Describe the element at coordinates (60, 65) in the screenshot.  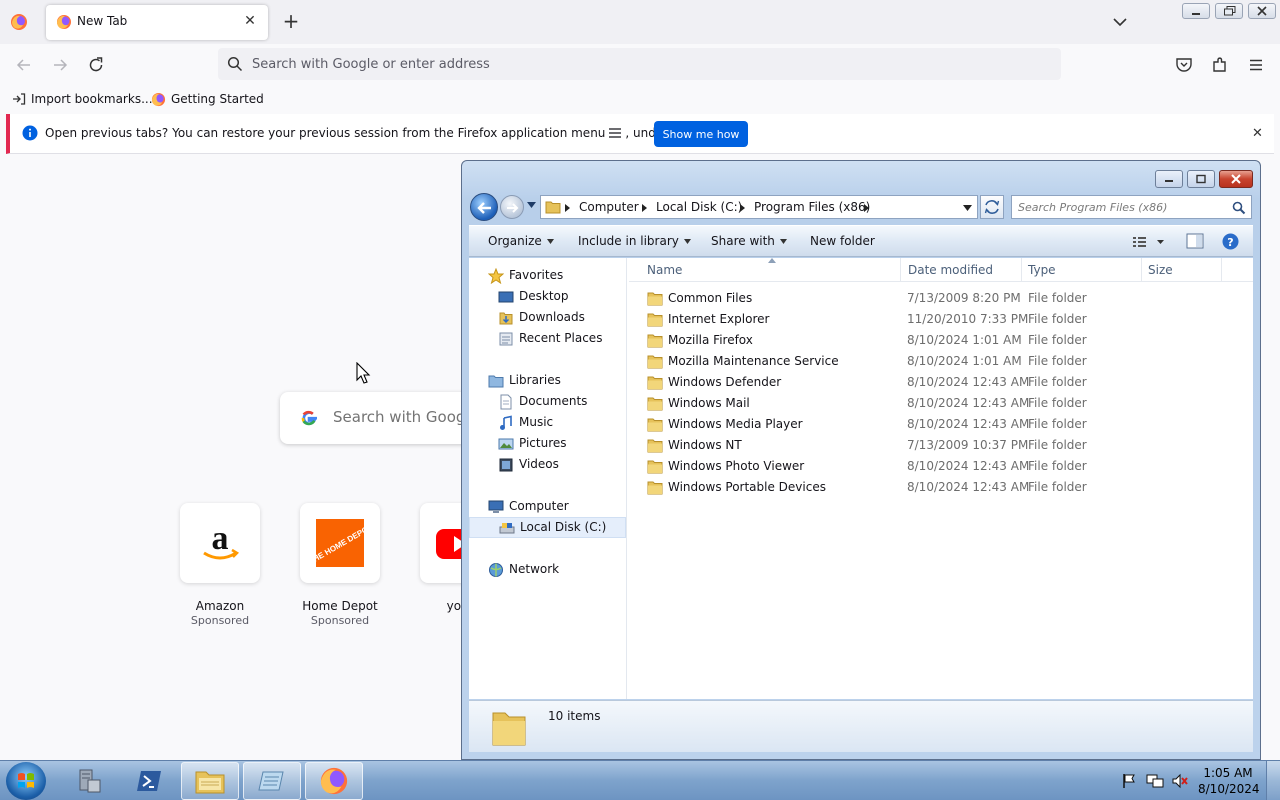
I see `forward-arrow-icon` at that location.